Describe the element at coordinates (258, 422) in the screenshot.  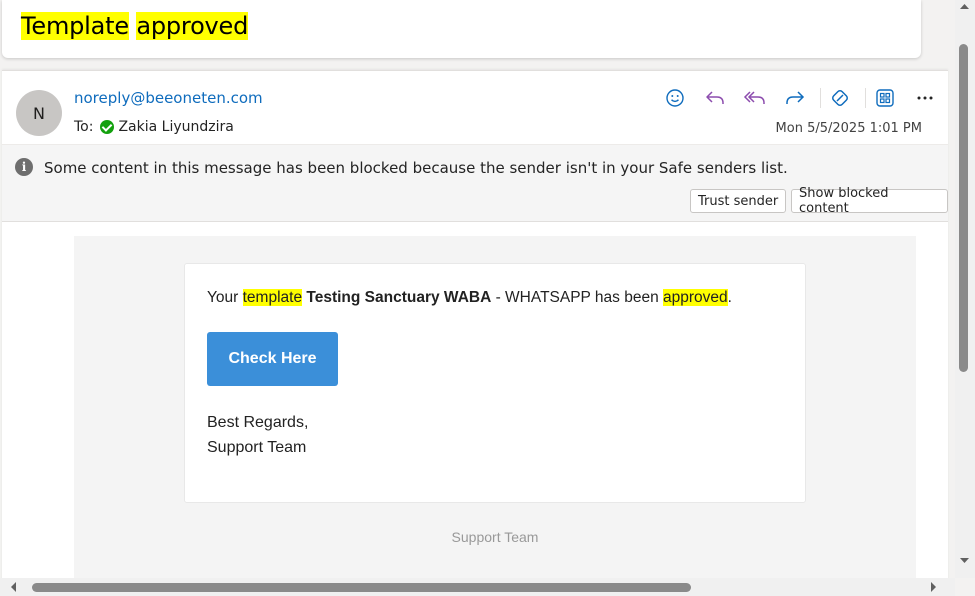
I see `regards-line: Best Regards,` at that location.